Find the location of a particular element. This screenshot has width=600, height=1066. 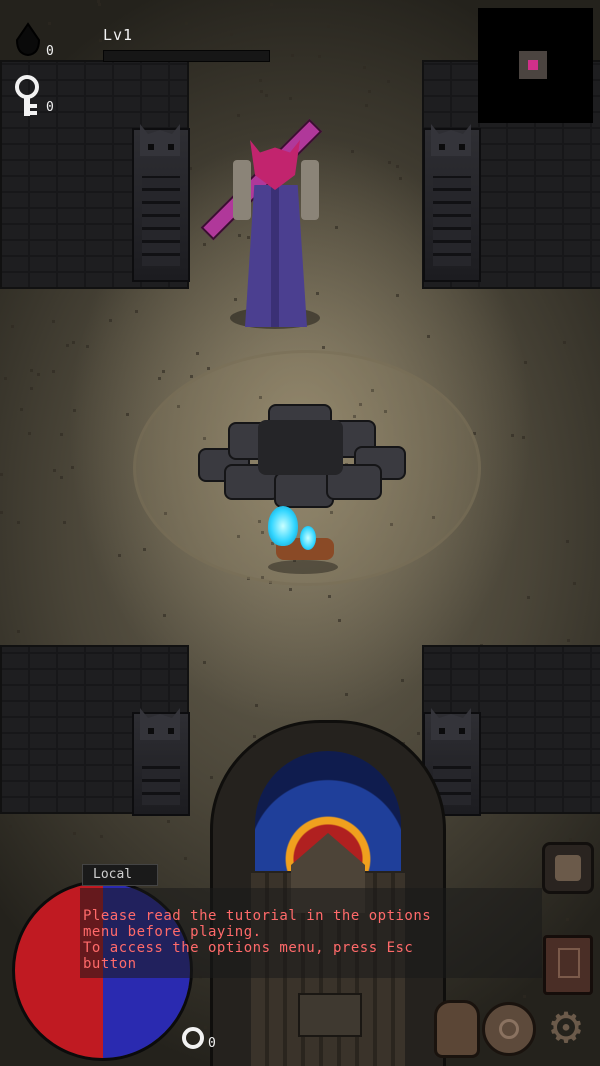

spellbook-button is located at coordinates (568, 965).